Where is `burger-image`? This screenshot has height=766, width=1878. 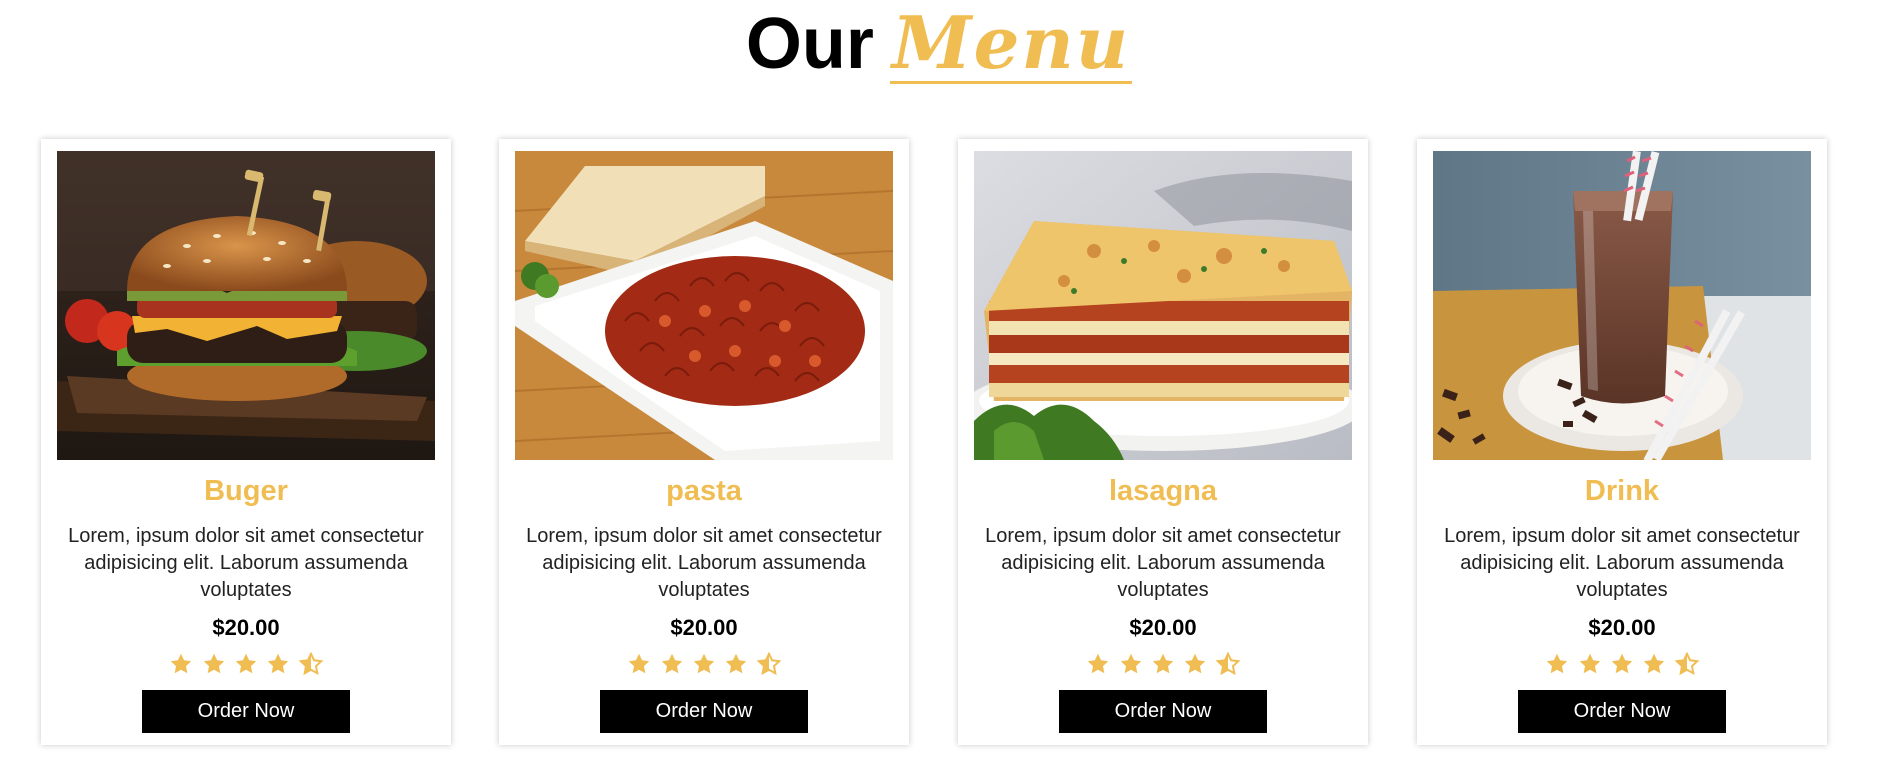 burger-image is located at coordinates (246, 305).